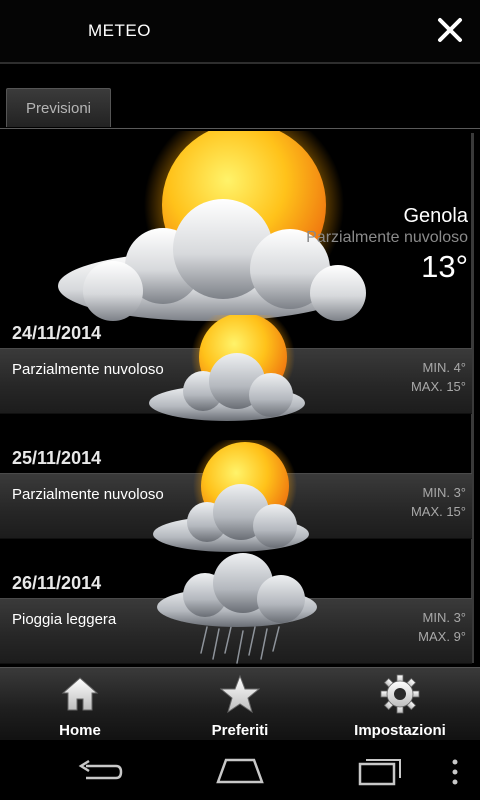  I want to click on home-outline-icon, so click(240, 771).